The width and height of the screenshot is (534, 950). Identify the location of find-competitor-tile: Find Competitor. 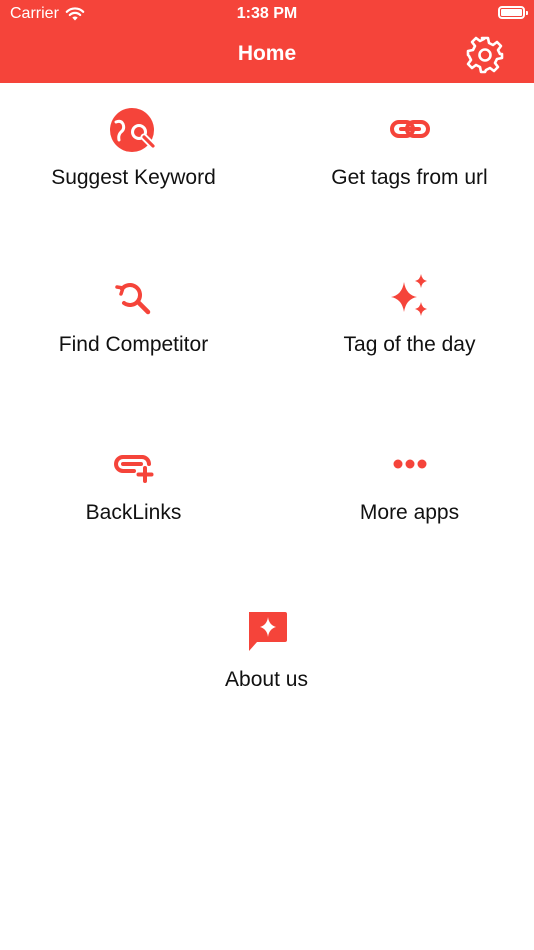
(133, 314).